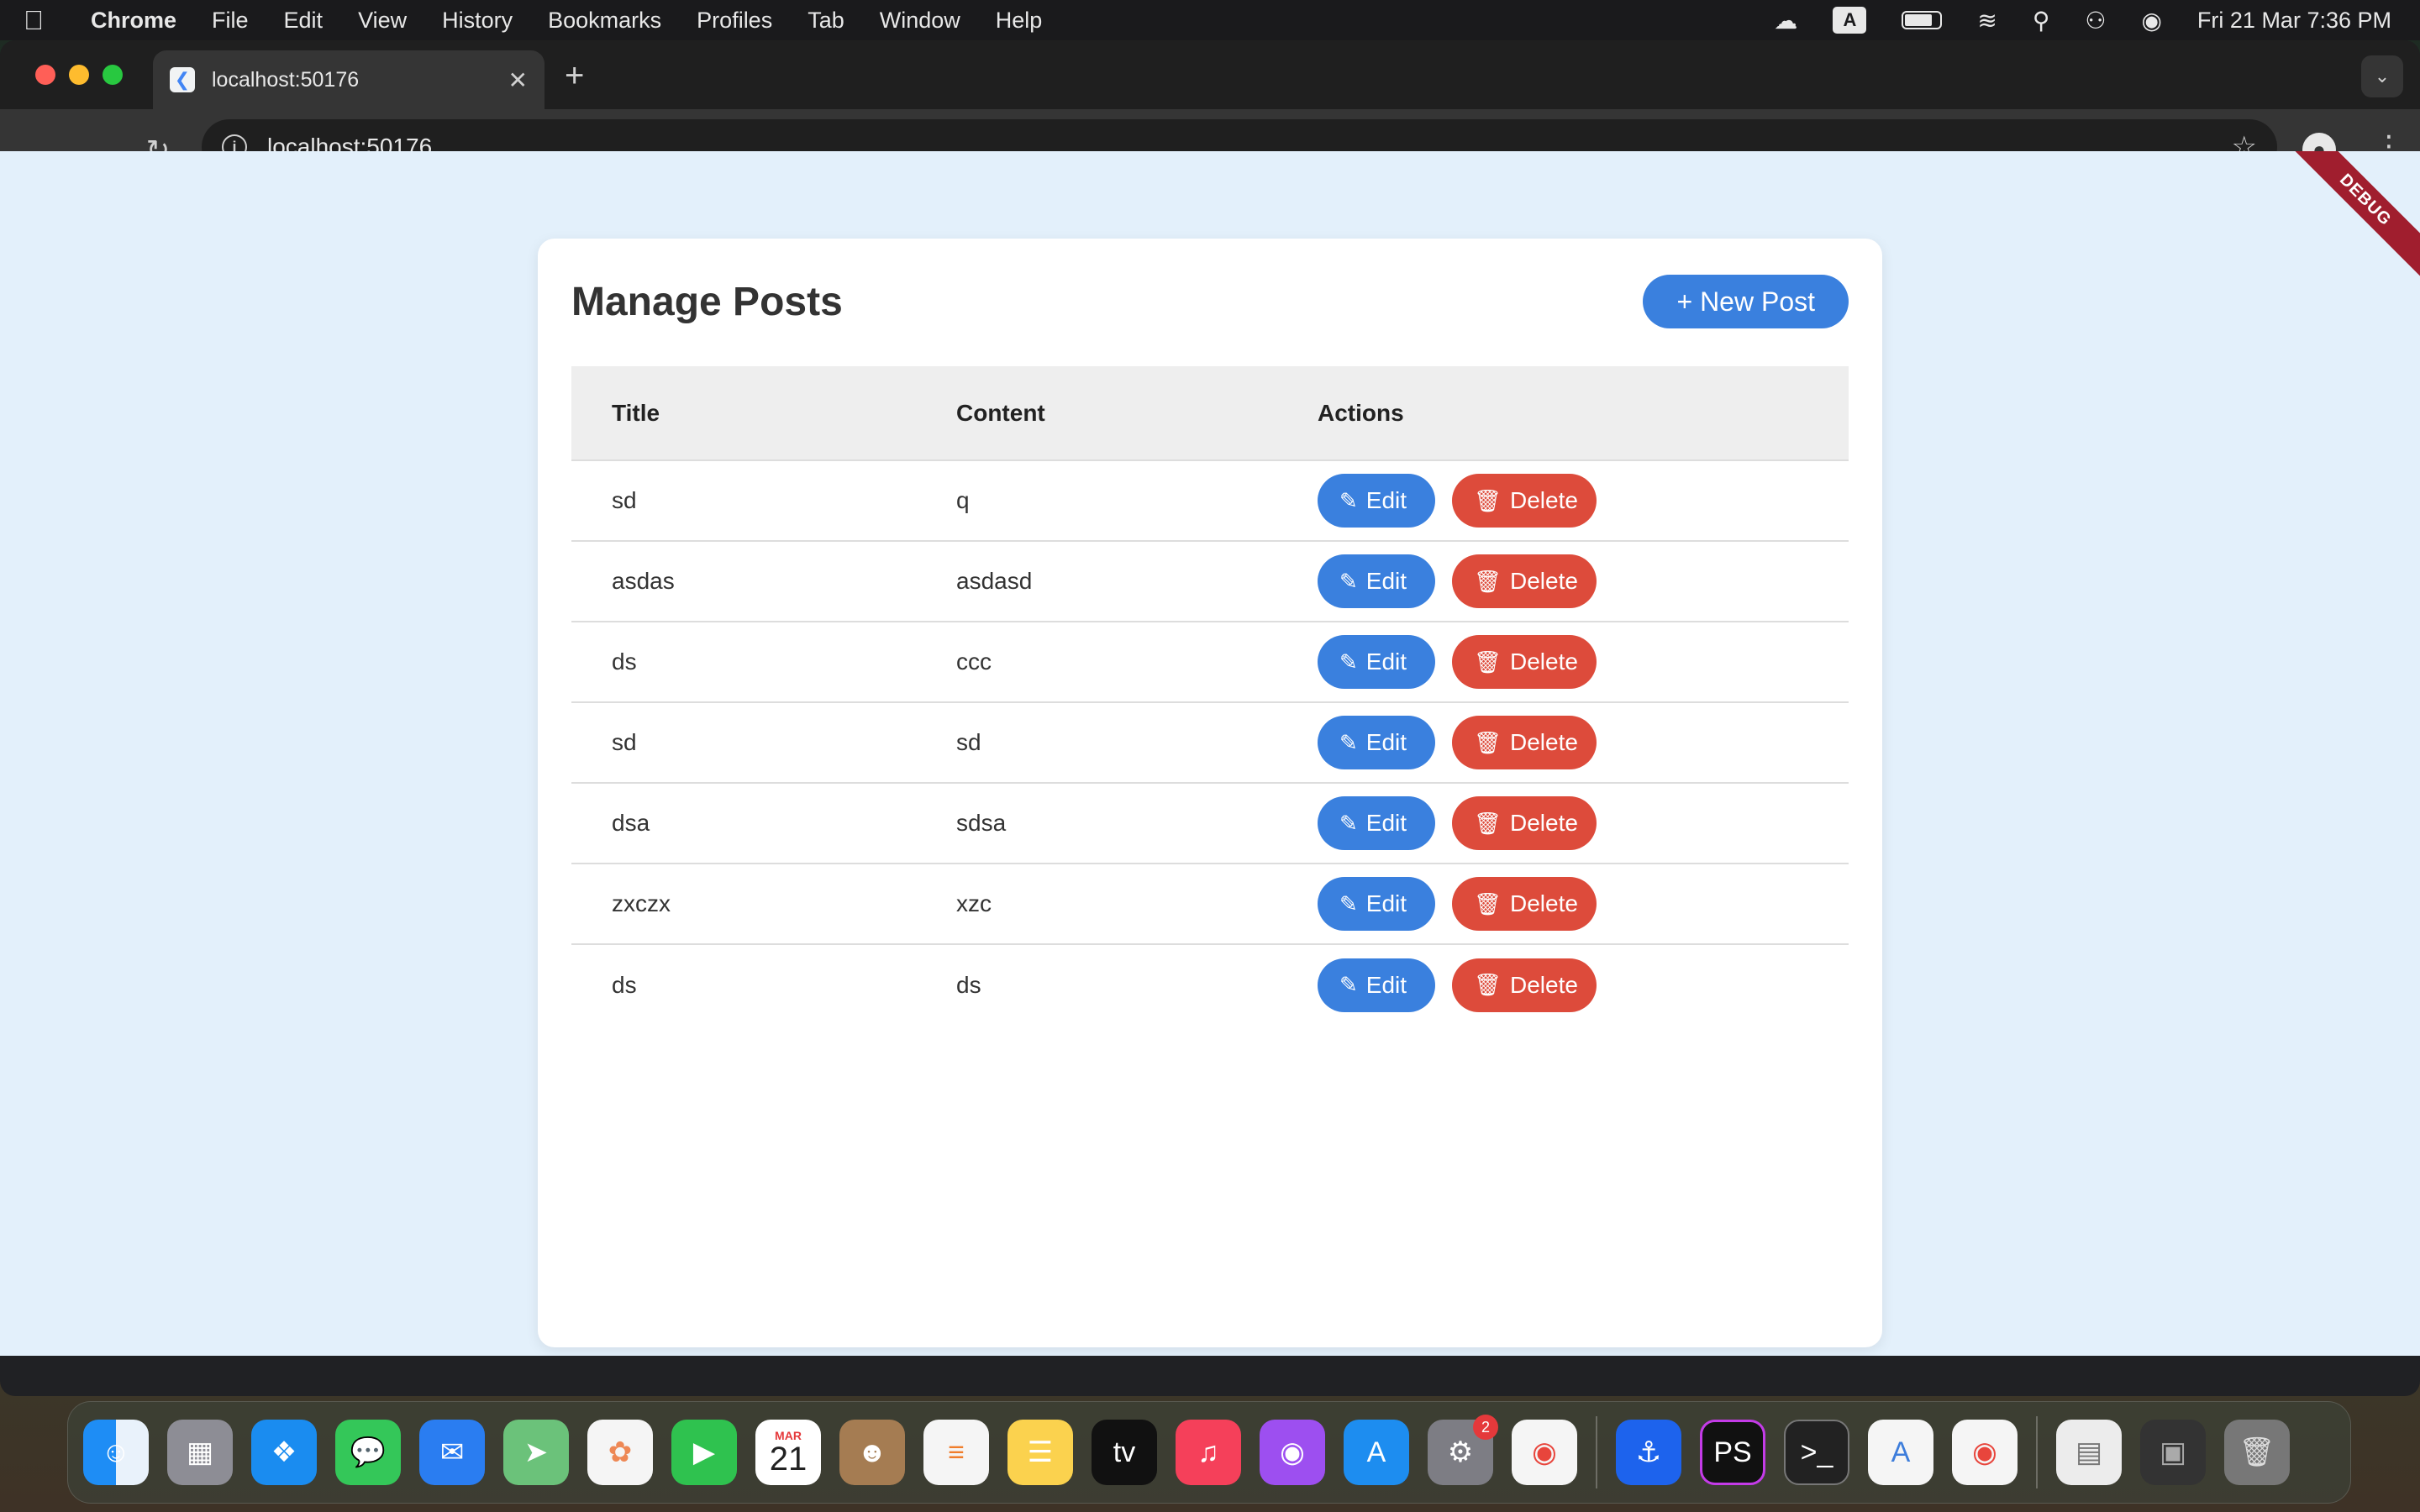 The height and width of the screenshot is (1512, 2420). I want to click on column-header-title: Title, so click(636, 412).